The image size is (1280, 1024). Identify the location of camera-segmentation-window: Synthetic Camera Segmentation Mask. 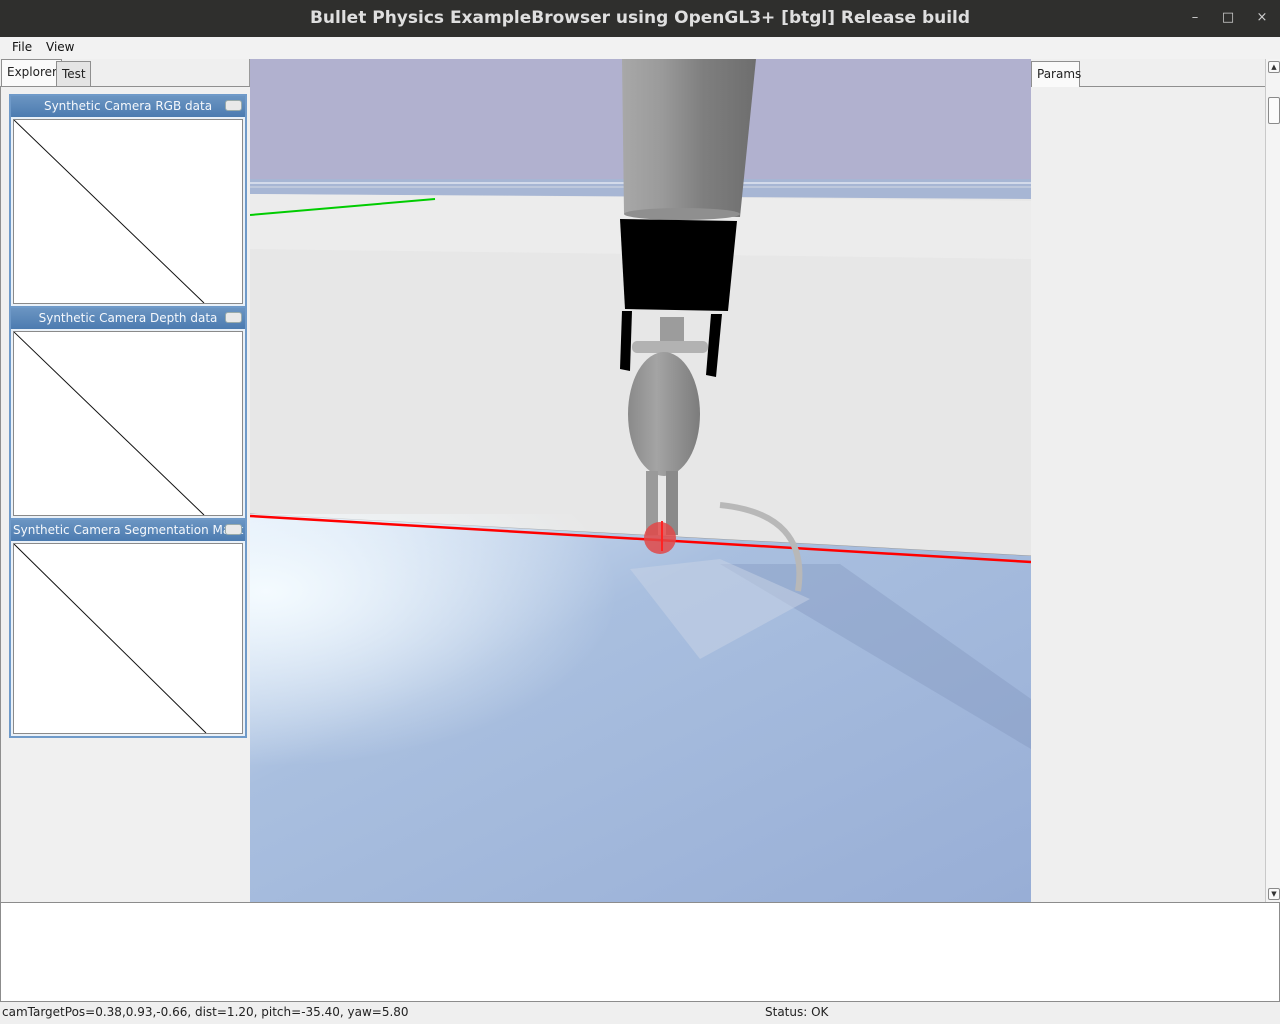
(128, 628).